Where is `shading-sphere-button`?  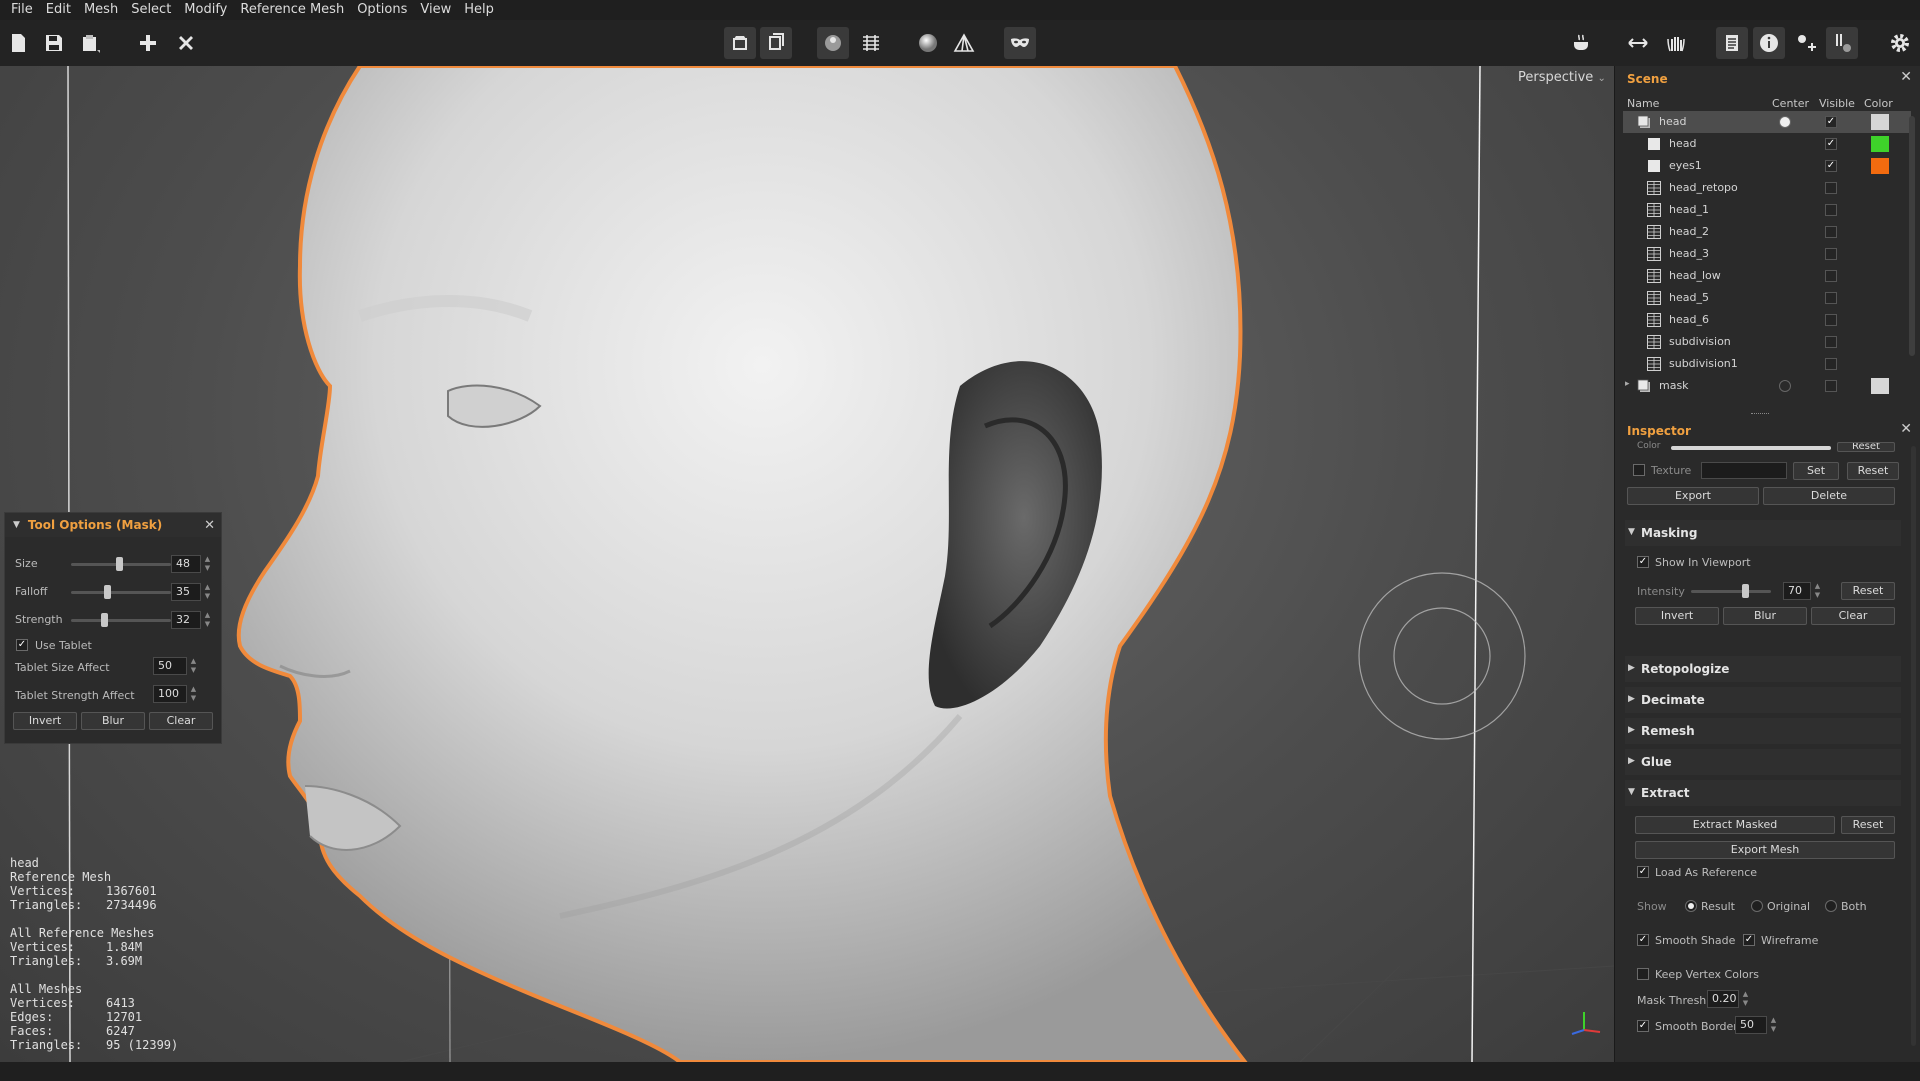
shading-sphere-button is located at coordinates (928, 43).